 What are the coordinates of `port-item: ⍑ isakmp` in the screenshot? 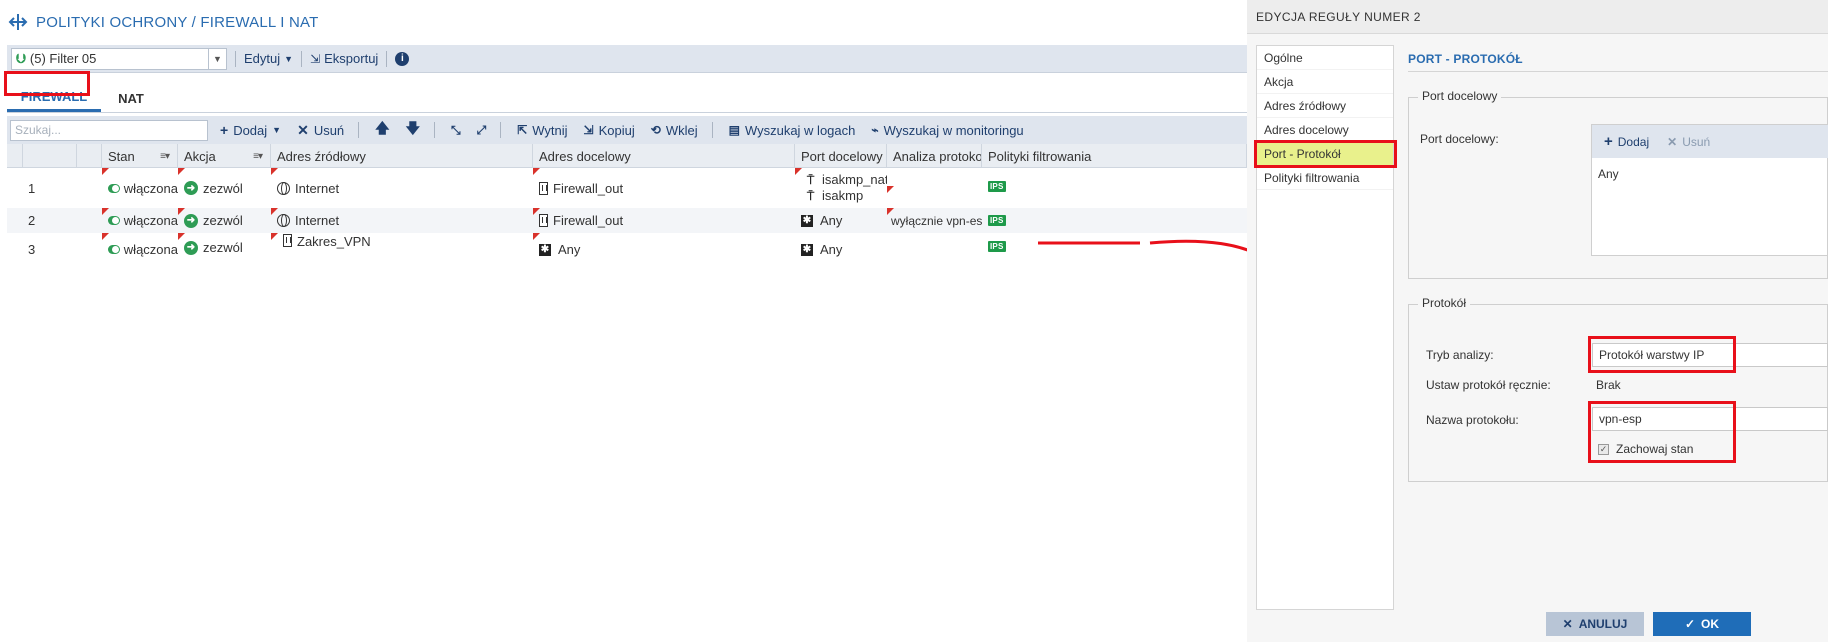 It's located at (835, 196).